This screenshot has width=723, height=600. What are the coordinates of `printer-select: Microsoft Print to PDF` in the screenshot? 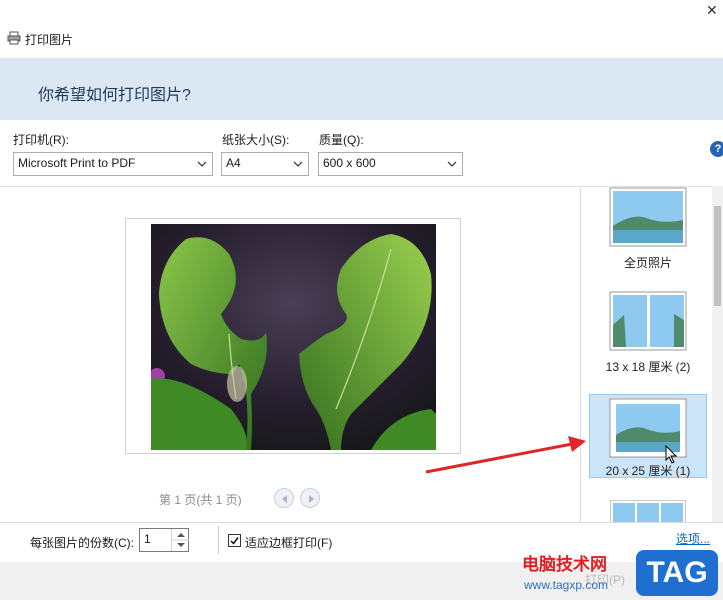 It's located at (113, 164).